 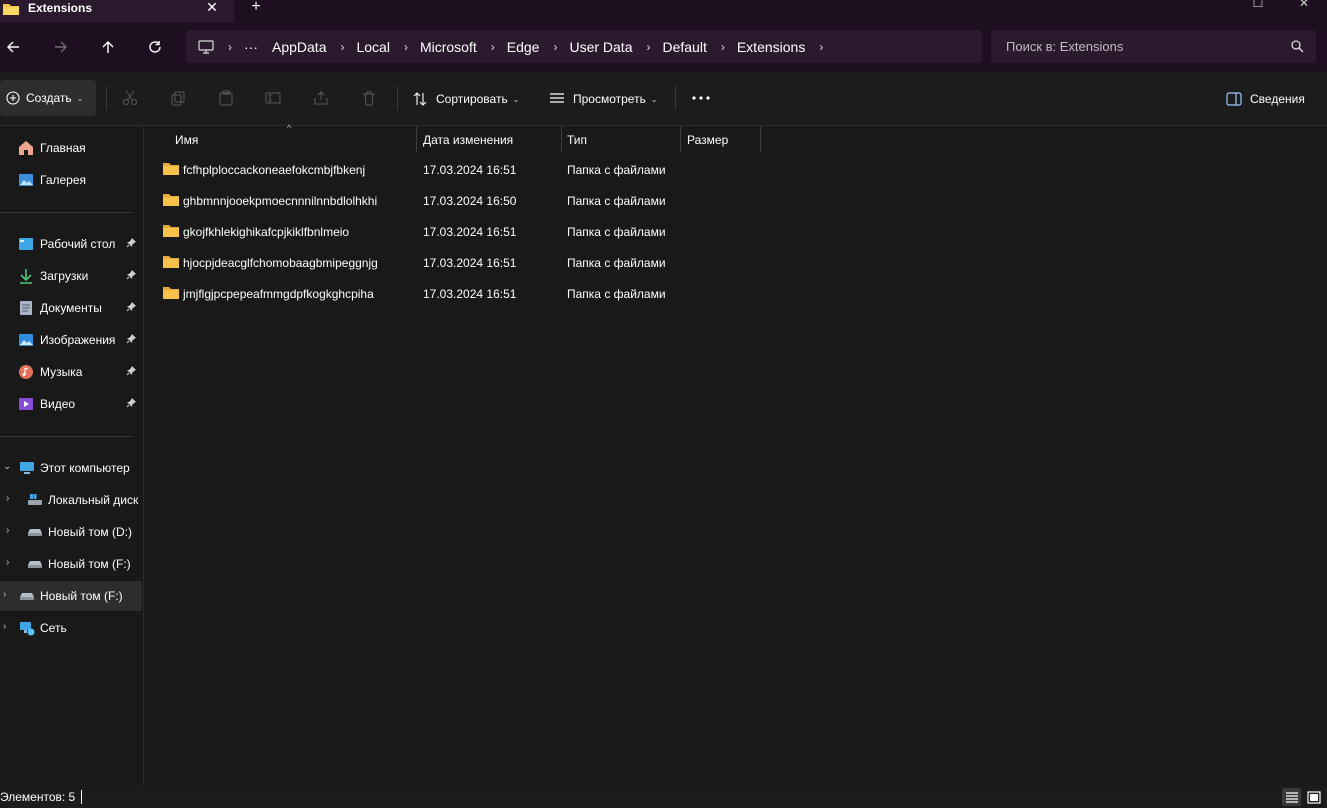 I want to click on search-input: Поиск в: Extensions, so click(x=1064, y=46).